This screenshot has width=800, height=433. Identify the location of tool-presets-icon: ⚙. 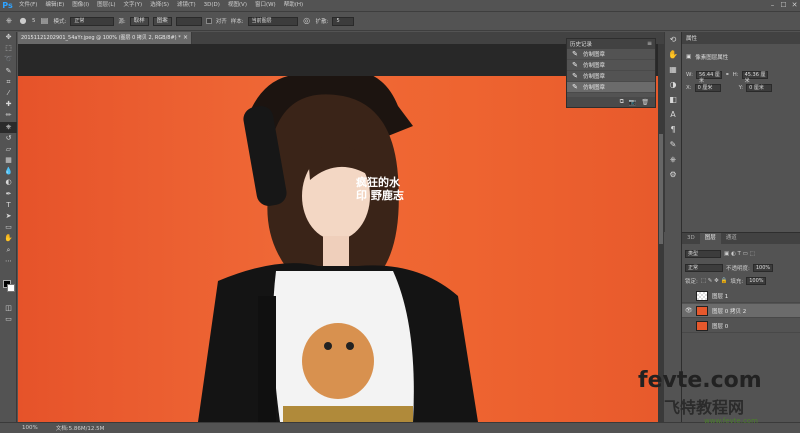
(673, 174).